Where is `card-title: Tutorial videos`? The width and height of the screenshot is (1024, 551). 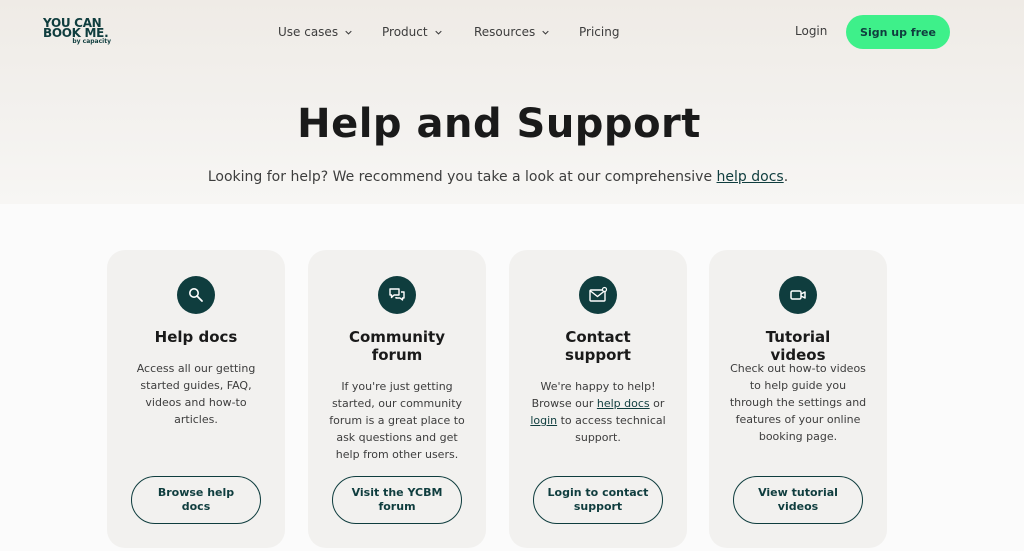
card-title: Tutorial videos is located at coordinates (798, 346).